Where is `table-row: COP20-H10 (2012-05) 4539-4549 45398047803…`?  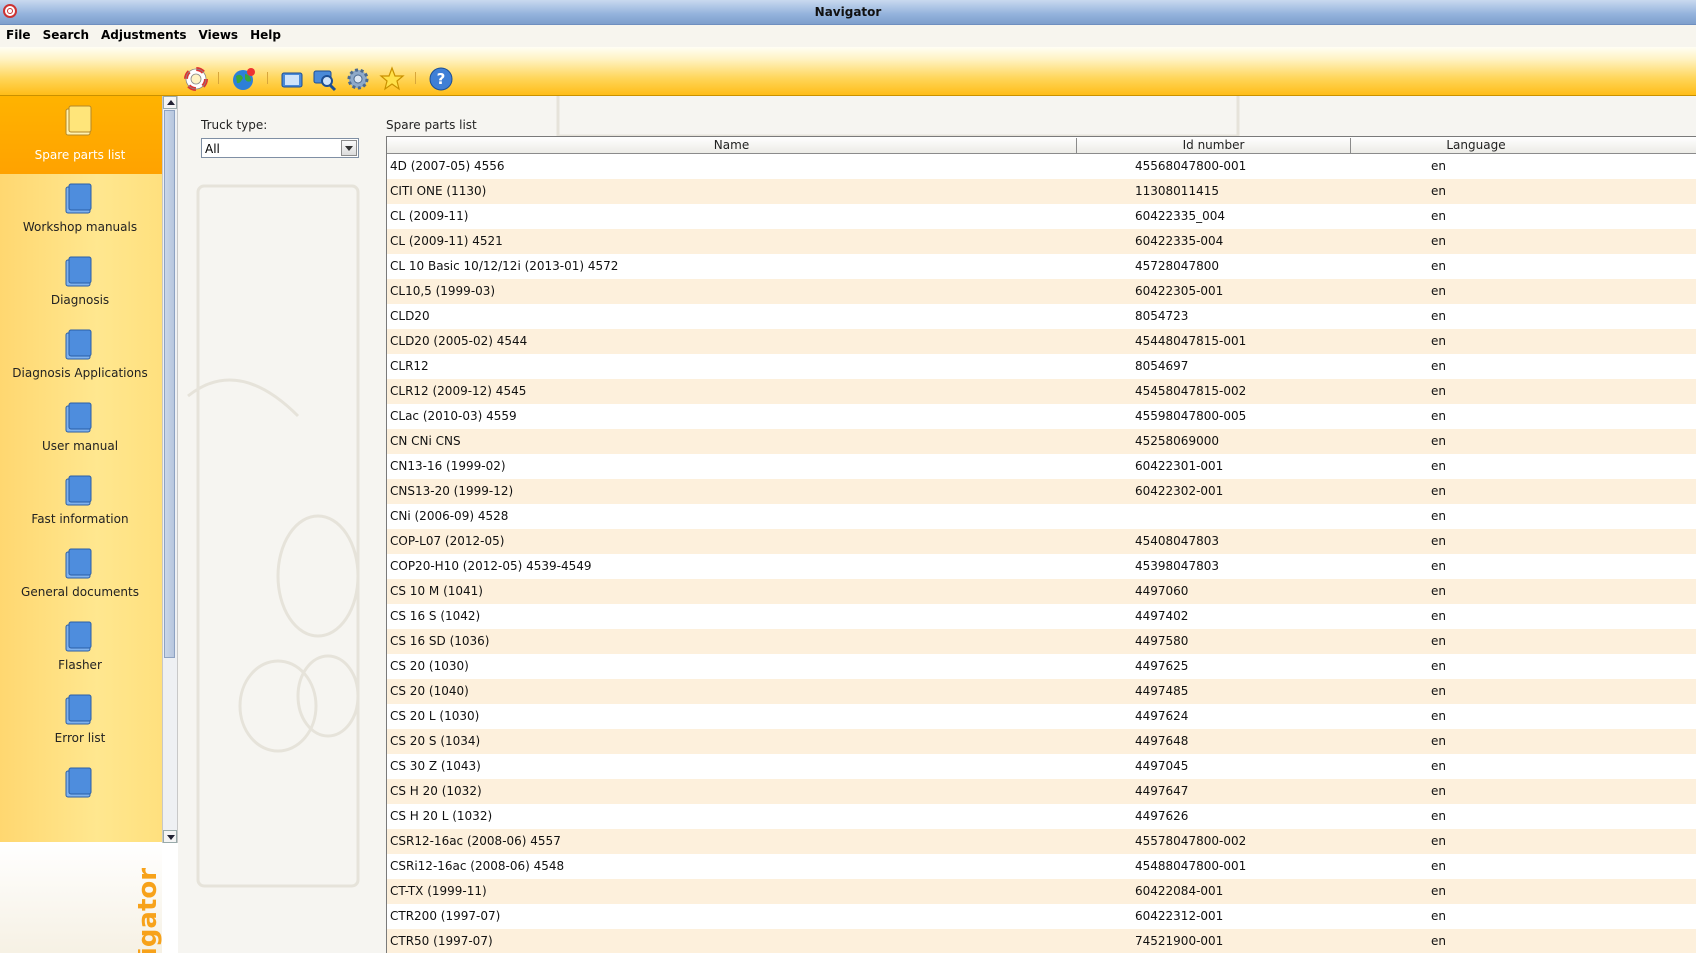 table-row: COP20-H10 (2012-05) 4539-4549 45398047803… is located at coordinates (1041, 566).